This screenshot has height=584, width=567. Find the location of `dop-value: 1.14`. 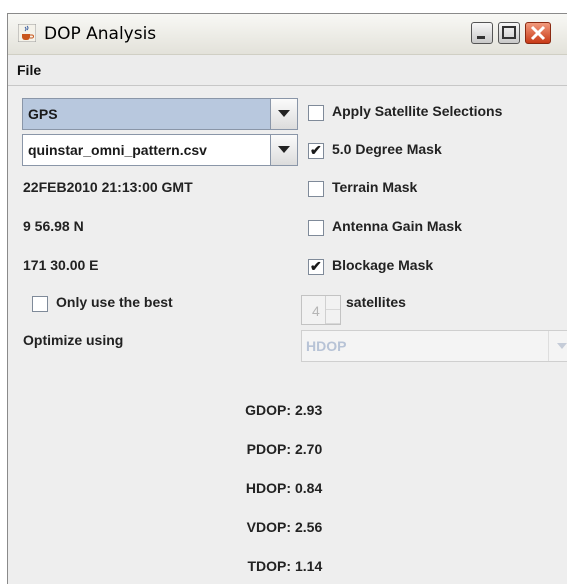

dop-value: 1.14 is located at coordinates (309, 566).